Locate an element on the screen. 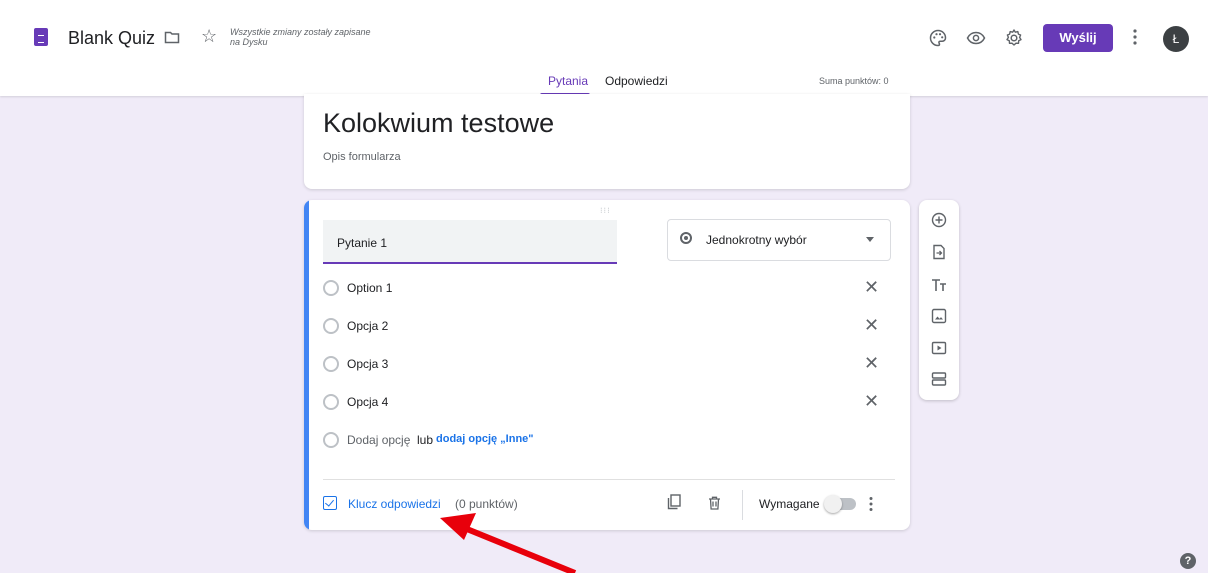  annotation-arrow is located at coordinates (508, 543).